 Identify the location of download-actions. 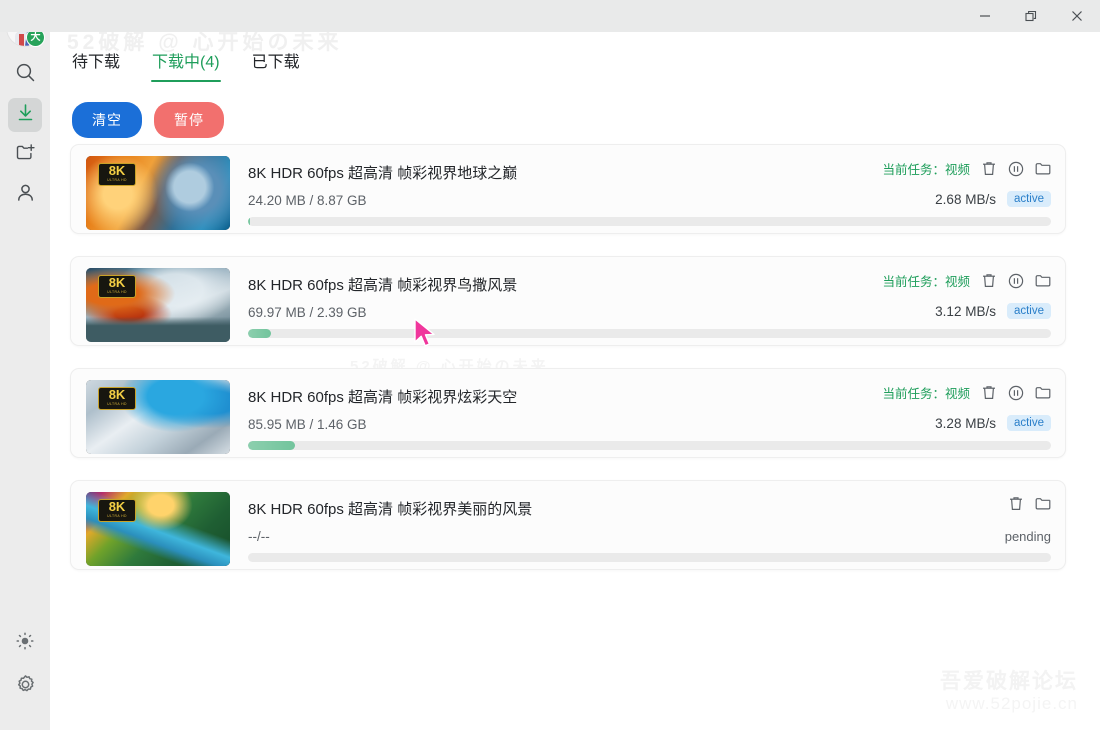
(1029, 503).